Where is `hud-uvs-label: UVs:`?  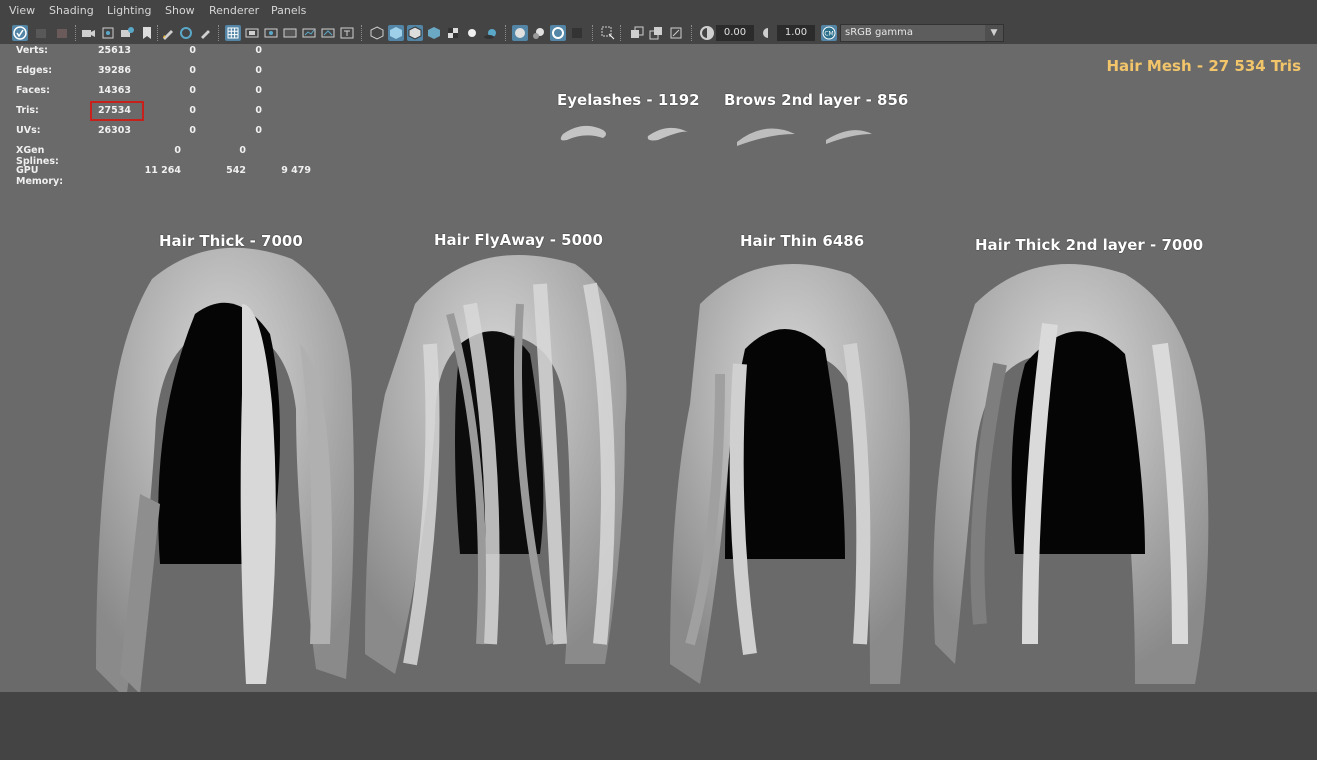
hud-uvs-label: UVs: is located at coordinates (28, 130).